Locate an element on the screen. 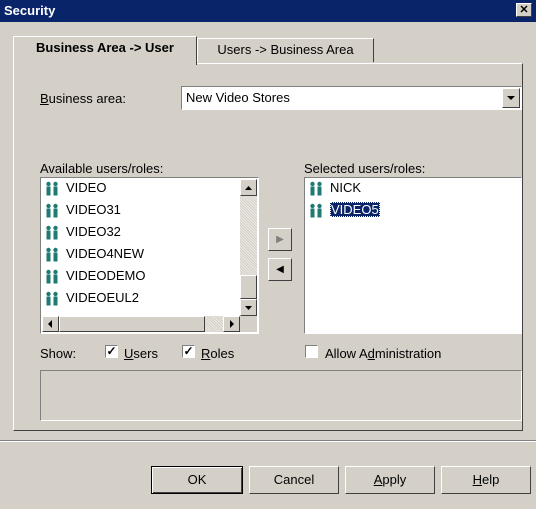  add-arrow-icon: ▶ is located at coordinates (280, 239).